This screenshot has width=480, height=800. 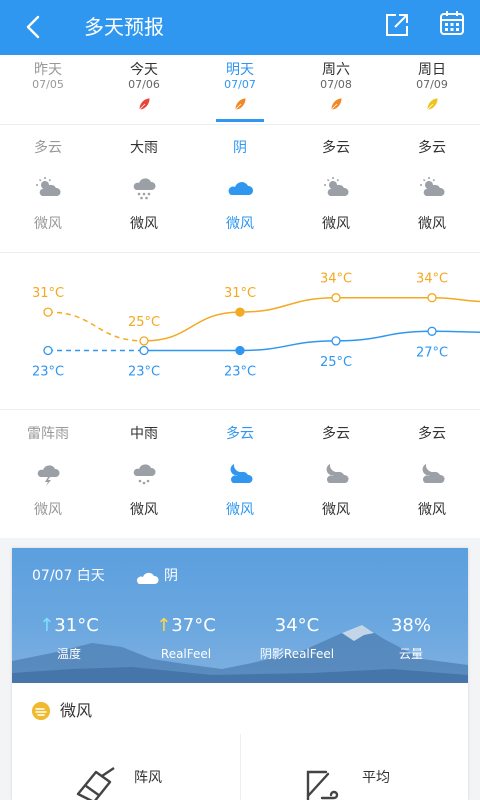 What do you see at coordinates (69, 625) in the screenshot?
I see `stat-value: ↑31°C` at bounding box center [69, 625].